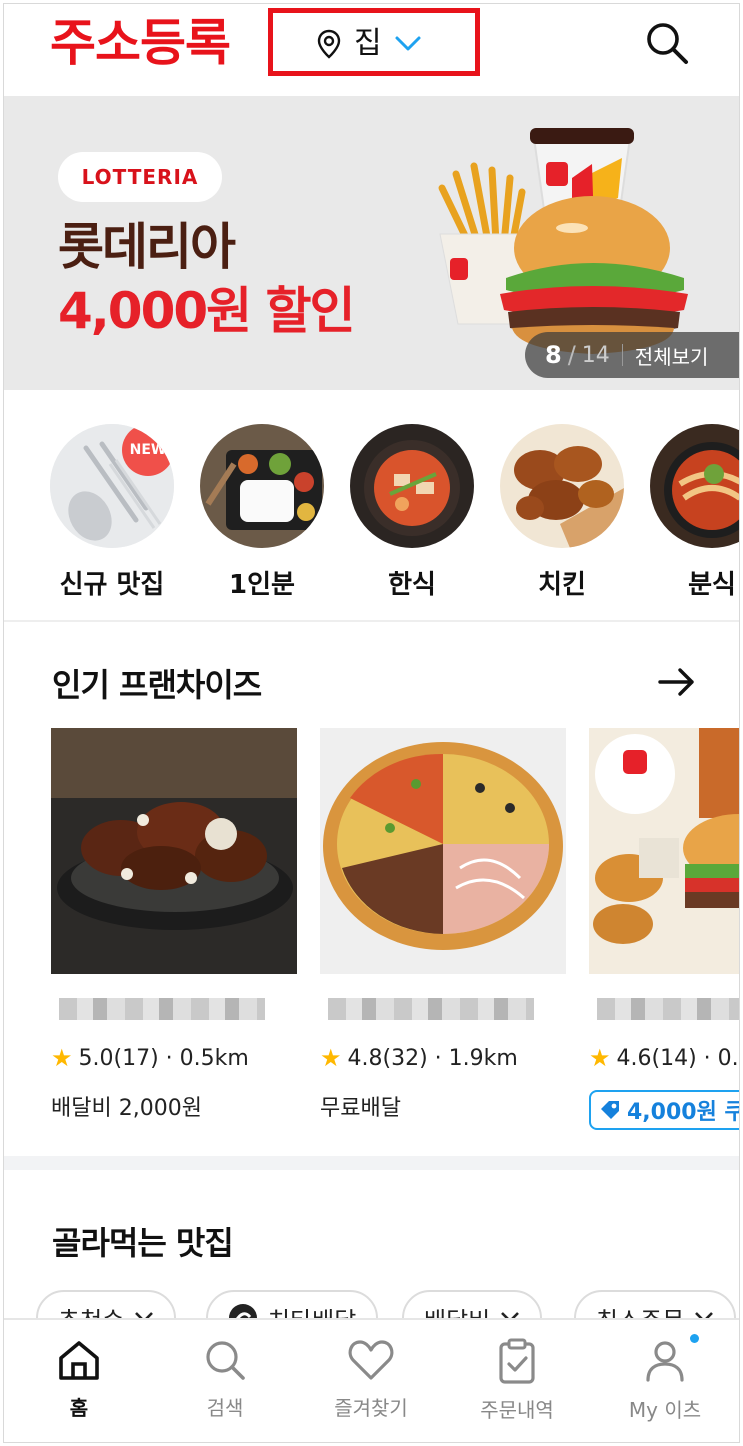 This screenshot has width=743, height=1446. What do you see at coordinates (562, 486) in the screenshot?
I see `category-chicken-image` at bounding box center [562, 486].